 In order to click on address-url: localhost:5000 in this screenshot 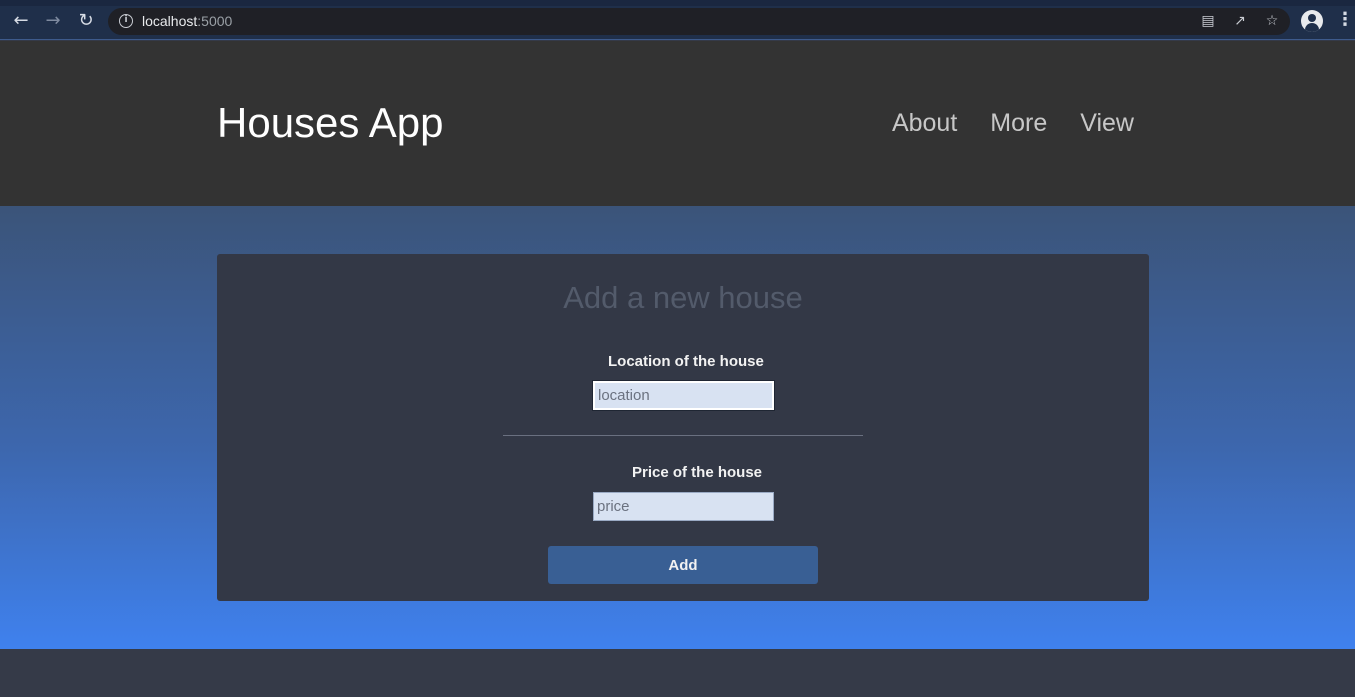, I will do `click(187, 21)`.